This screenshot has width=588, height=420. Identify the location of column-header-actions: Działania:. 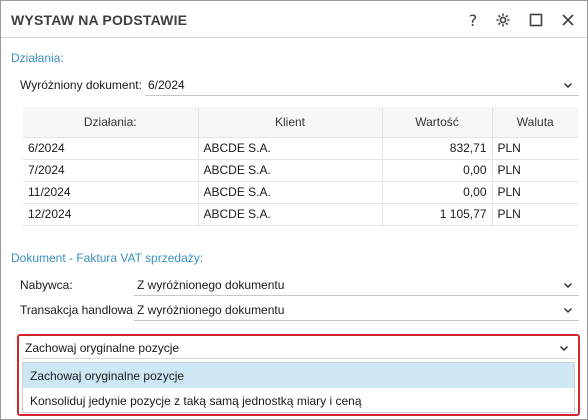
(111, 122).